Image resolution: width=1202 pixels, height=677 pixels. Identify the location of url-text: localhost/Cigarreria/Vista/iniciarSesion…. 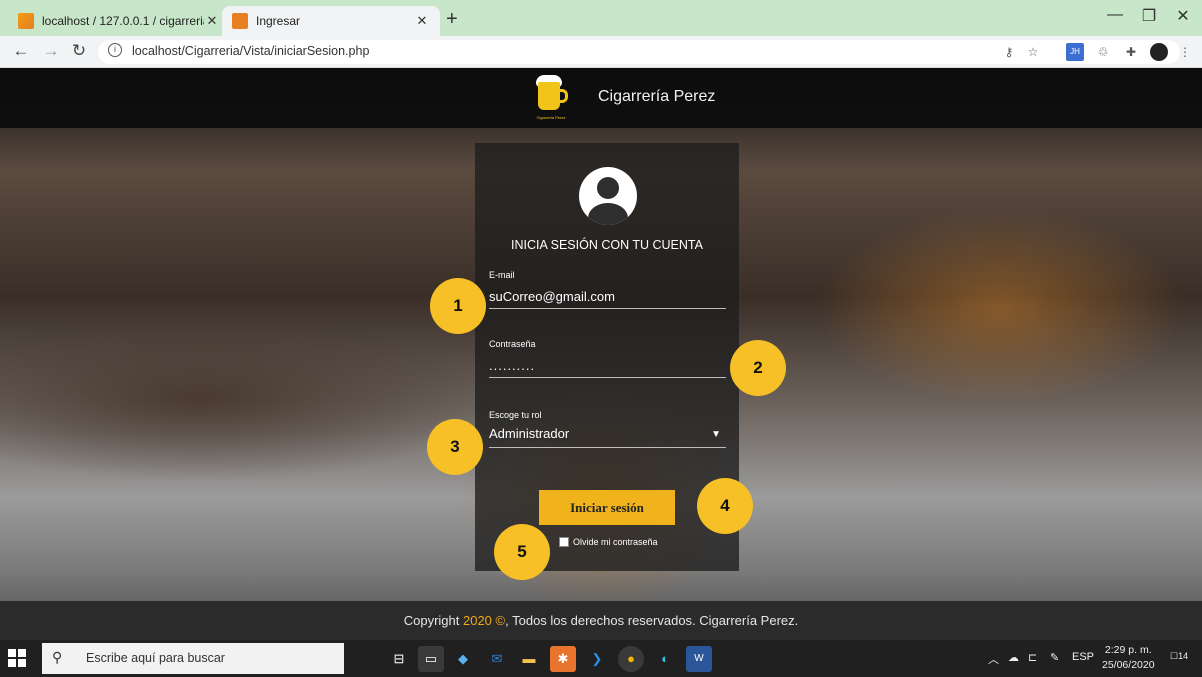
(250, 51).